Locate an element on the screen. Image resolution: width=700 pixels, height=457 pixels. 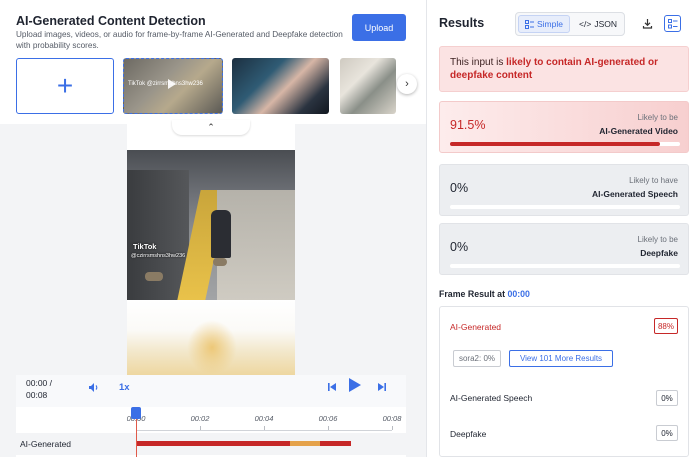
video-player: TikTok @czirrsmshns3hw236 is located at coordinates (211, 249).